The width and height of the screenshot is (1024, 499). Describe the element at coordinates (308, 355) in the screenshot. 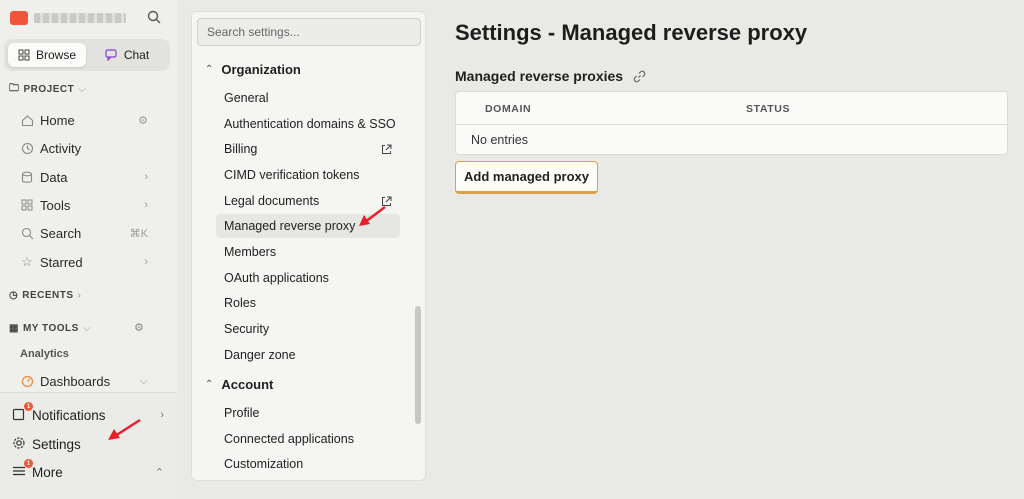

I see `settings-item-danger-zone: Danger zone` at that location.